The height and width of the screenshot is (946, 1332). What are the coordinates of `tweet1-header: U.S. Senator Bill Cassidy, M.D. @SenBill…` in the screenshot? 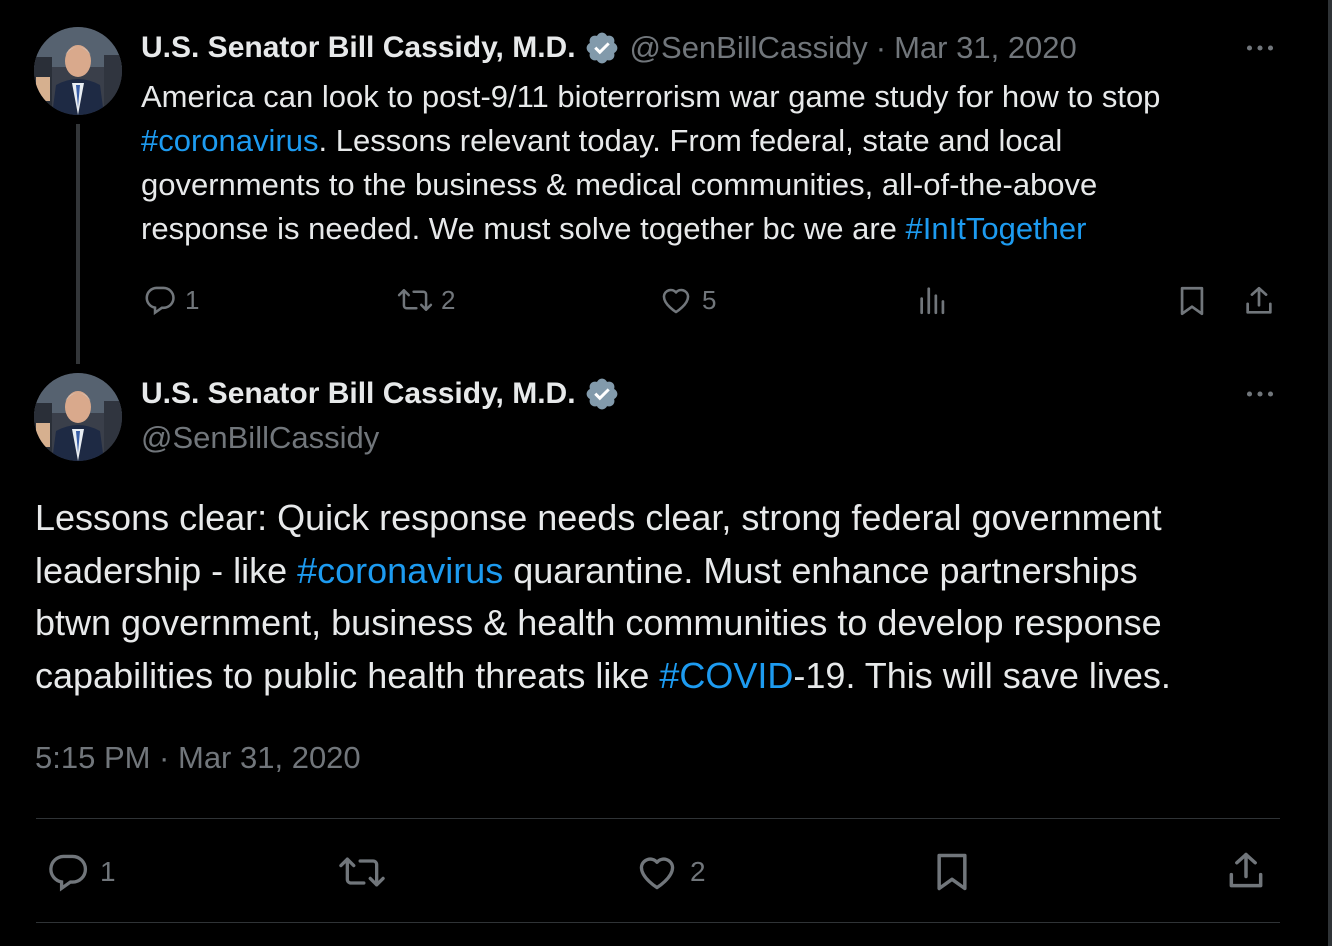 It's located at (609, 48).